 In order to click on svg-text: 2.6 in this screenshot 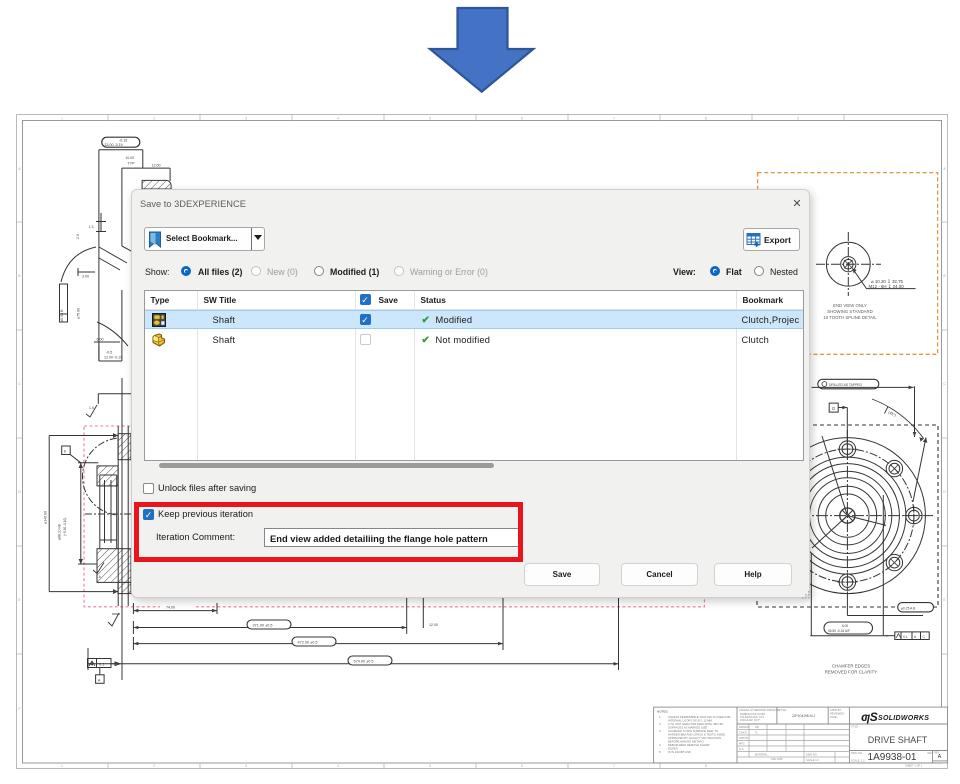, I will do `click(78, 236)`.